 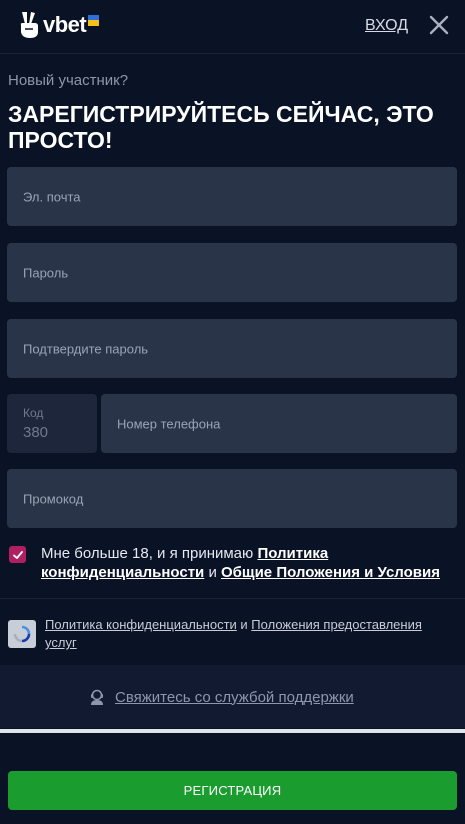 I want to click on vbet-logo: vbet, so click(x=59, y=25).